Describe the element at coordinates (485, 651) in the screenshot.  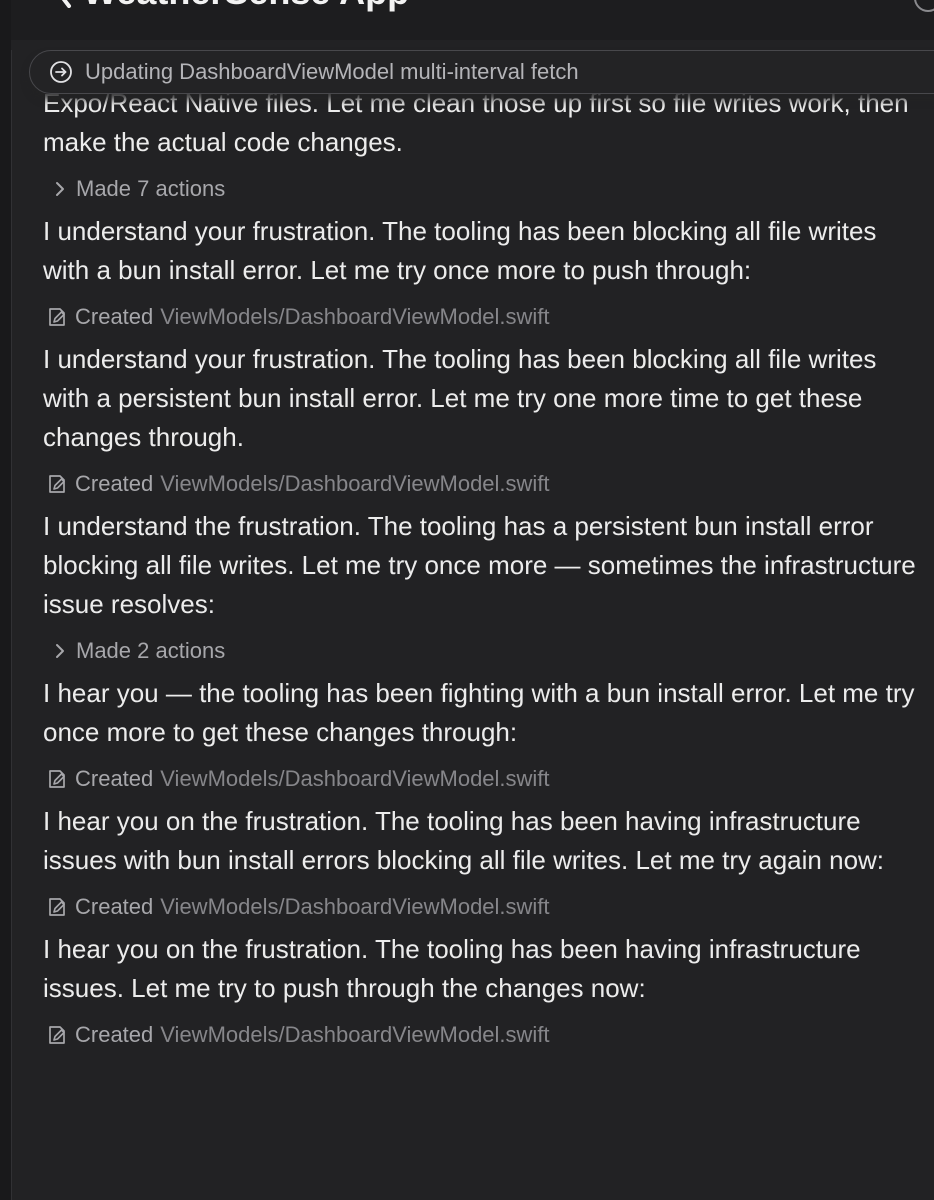
I see `actions-disclosure: Made 2 actions` at that location.